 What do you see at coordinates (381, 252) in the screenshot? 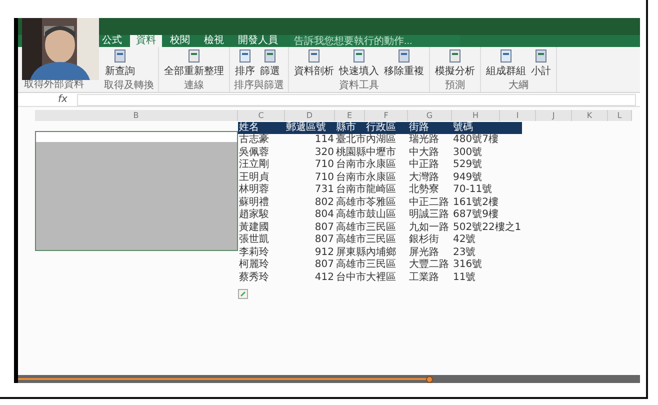
I see `table-cell-text: 內埔鄉` at bounding box center [381, 252].